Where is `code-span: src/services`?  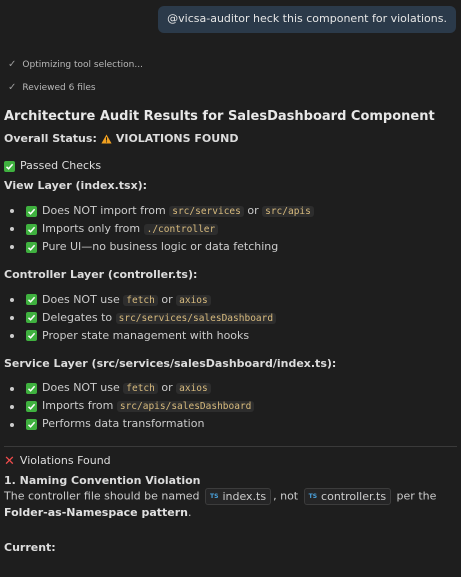 code-span: src/services is located at coordinates (206, 211).